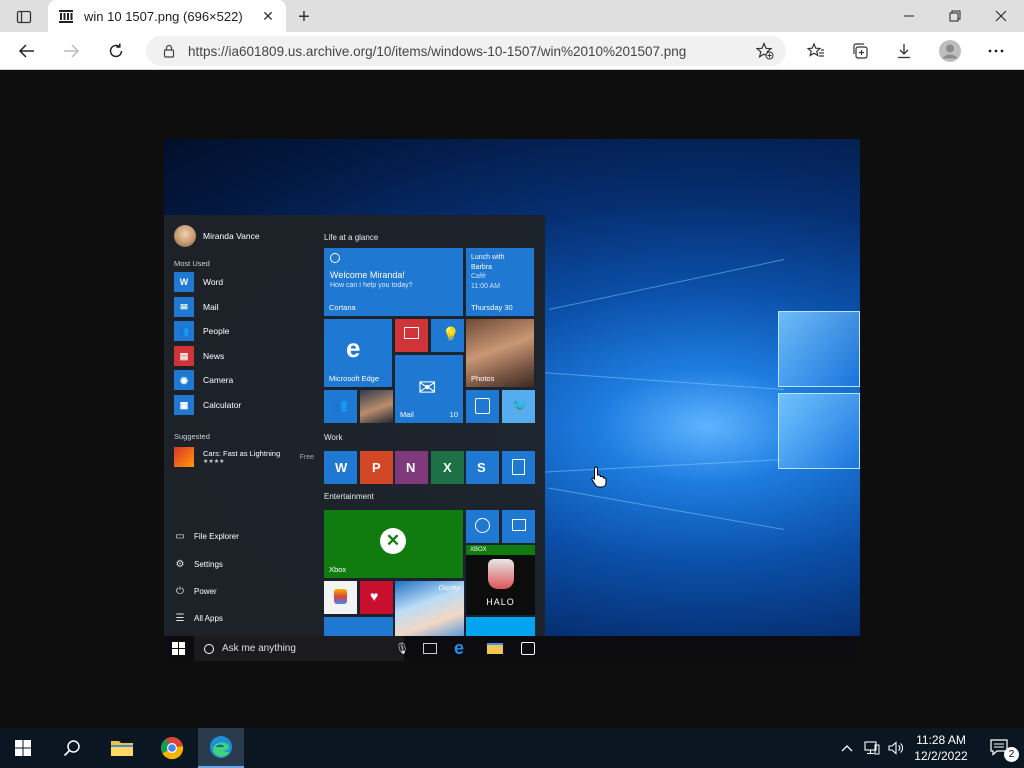 This screenshot has height=768, width=1024. What do you see at coordinates (24, 17) in the screenshot?
I see `tab-actions-button` at bounding box center [24, 17].